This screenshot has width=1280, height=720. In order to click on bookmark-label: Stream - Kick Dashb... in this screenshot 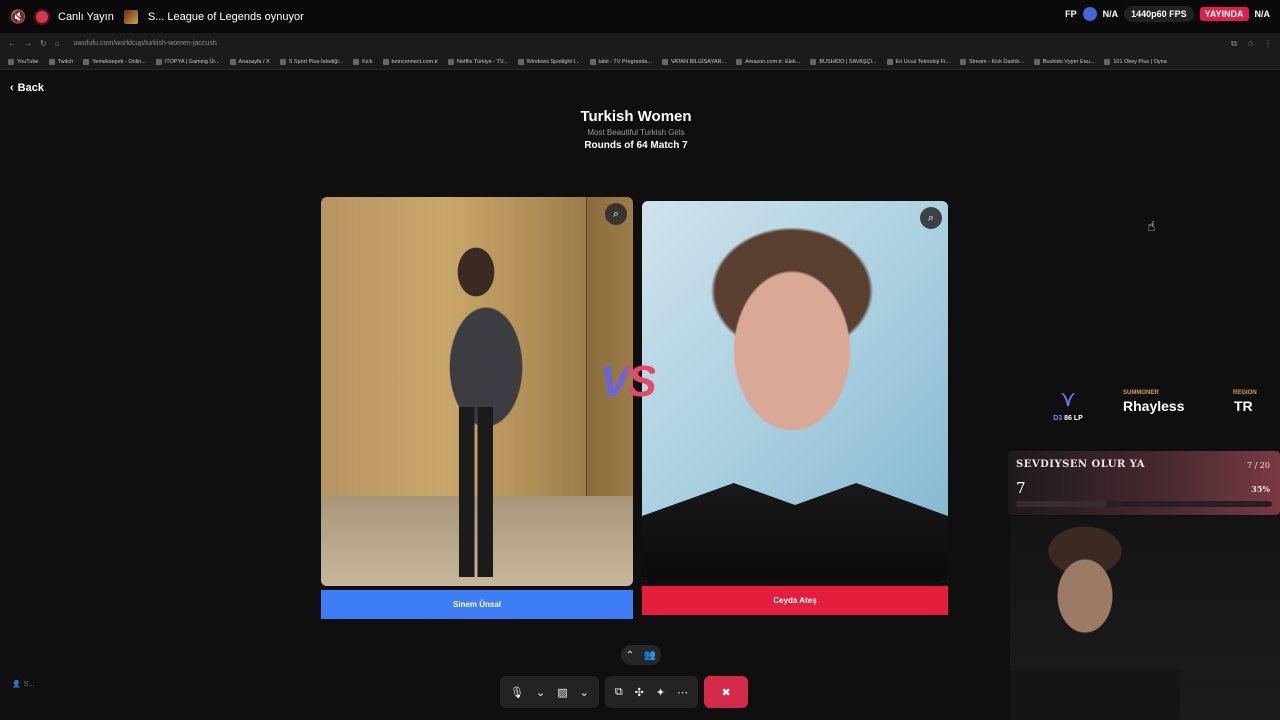, I will do `click(996, 61)`.